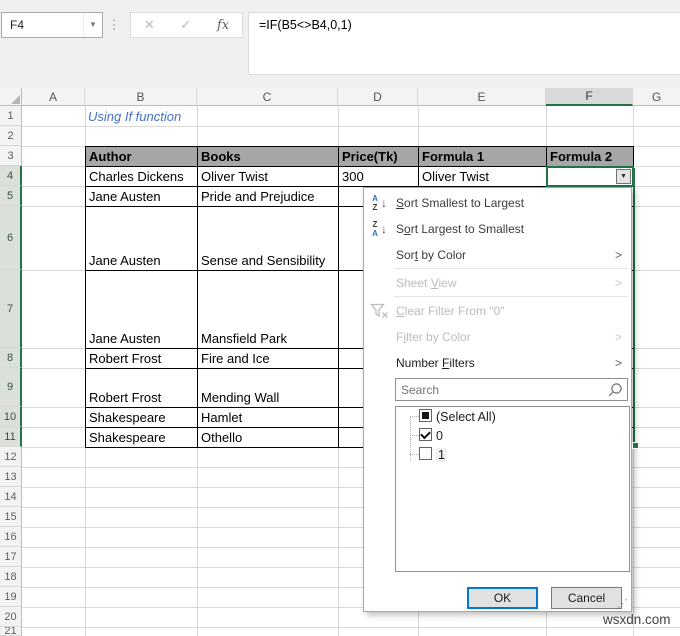 The image size is (680, 636). Describe the element at coordinates (425, 415) in the screenshot. I see `checkbox-indeterminate` at that location.